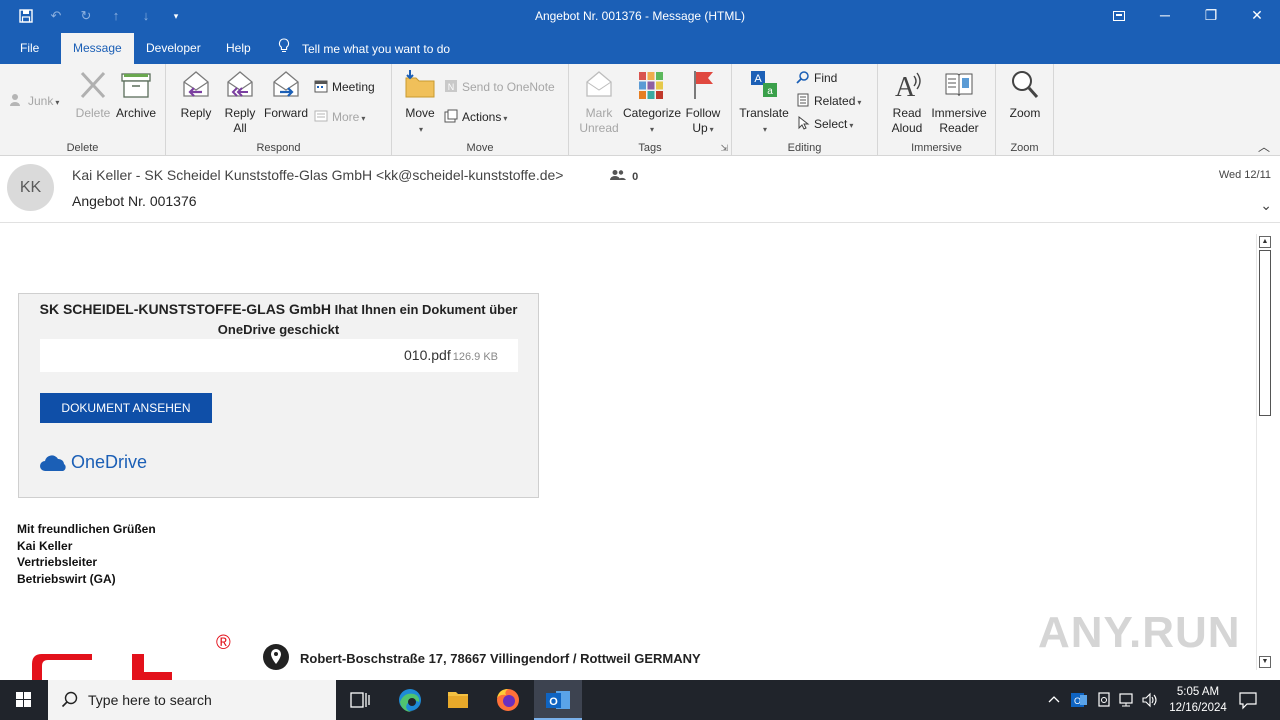 This screenshot has height=720, width=1280. What do you see at coordinates (29, 48) in the screenshot?
I see `tab-file: File` at bounding box center [29, 48].